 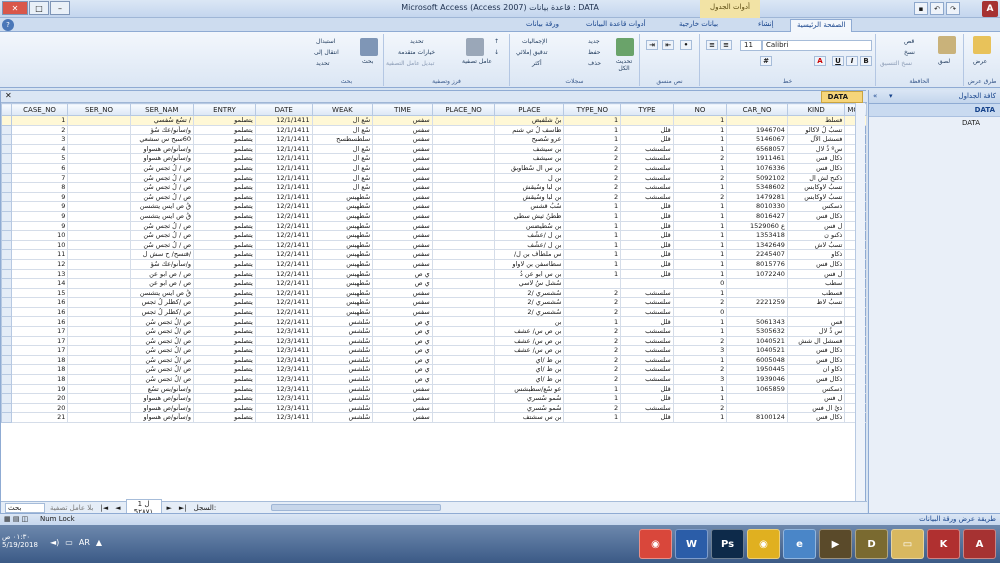 I want to click on nav-dropdown-icon: ▾, so click(x=891, y=96).